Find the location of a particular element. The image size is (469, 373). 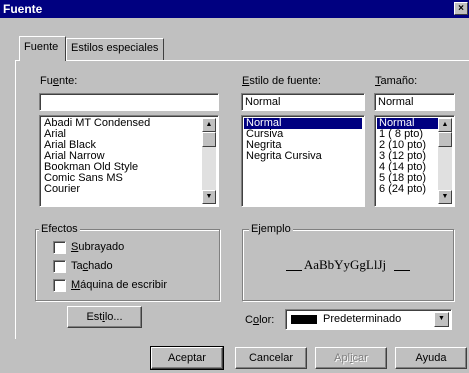

title-bar: Fuente × is located at coordinates (234, 9).